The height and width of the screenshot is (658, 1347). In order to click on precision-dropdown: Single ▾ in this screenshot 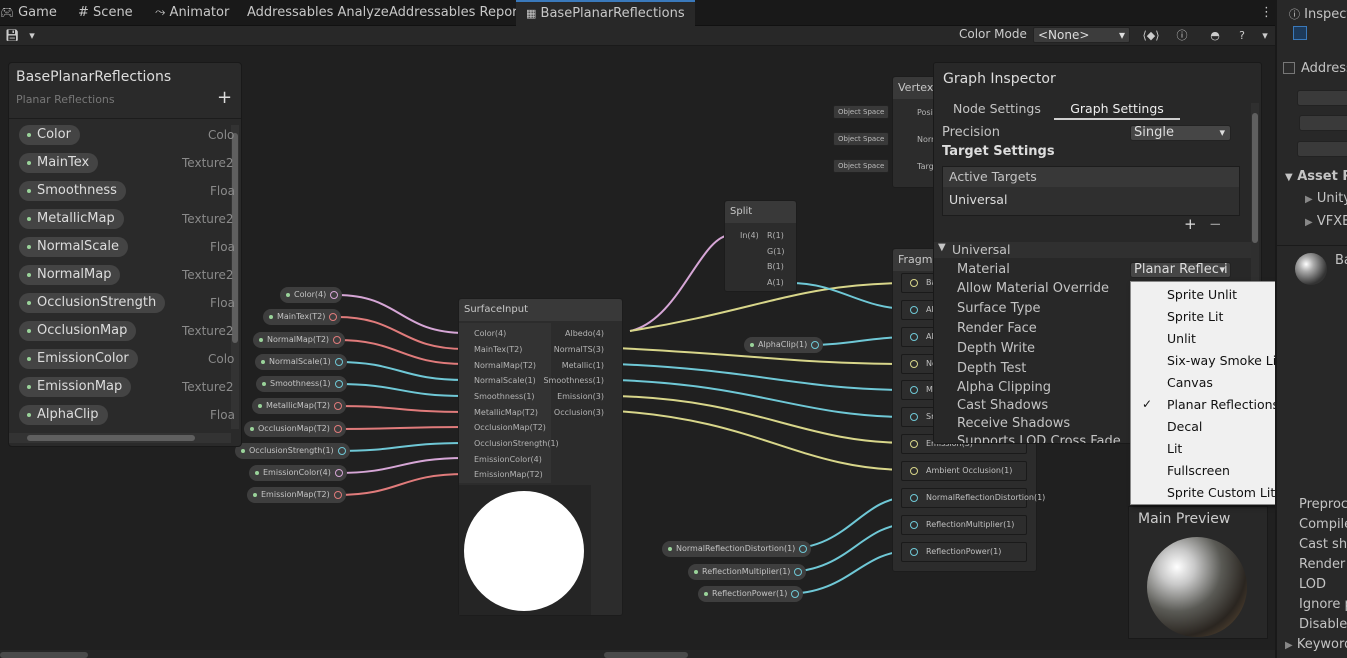, I will do `click(1180, 133)`.